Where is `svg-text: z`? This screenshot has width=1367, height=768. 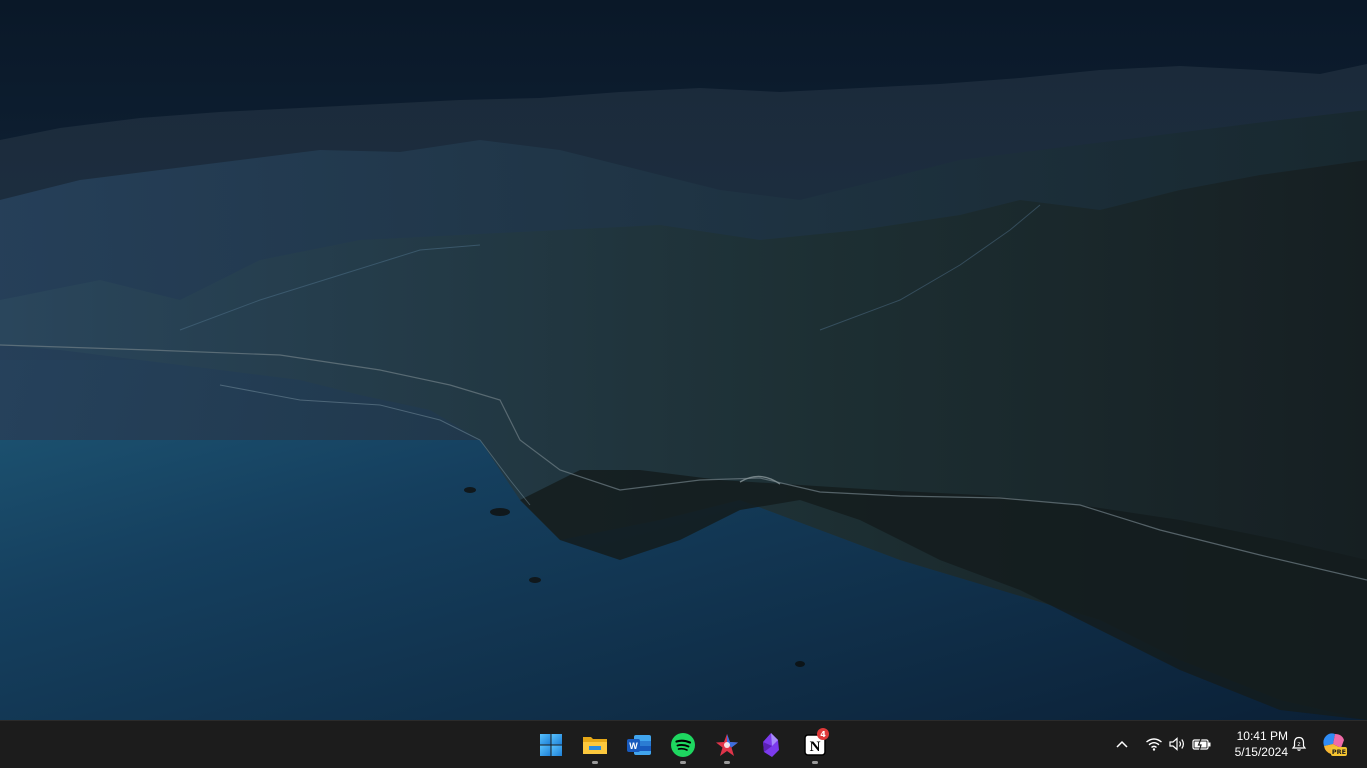
svg-text: z is located at coordinates (1298, 744).